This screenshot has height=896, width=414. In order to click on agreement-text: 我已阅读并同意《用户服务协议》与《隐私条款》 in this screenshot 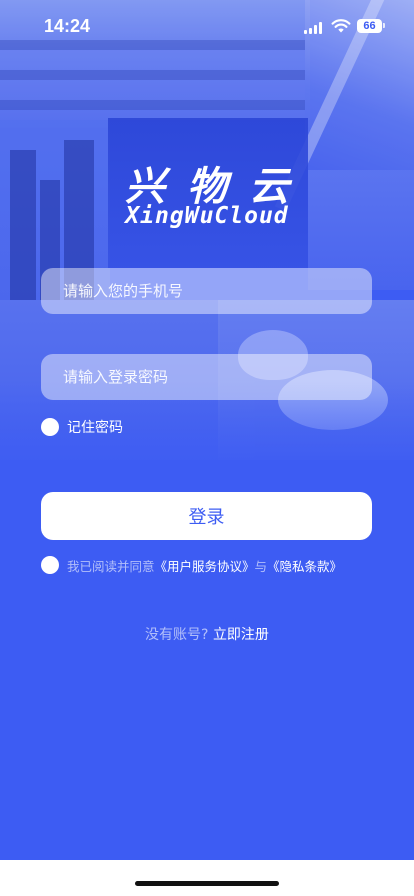, I will do `click(204, 565)`.